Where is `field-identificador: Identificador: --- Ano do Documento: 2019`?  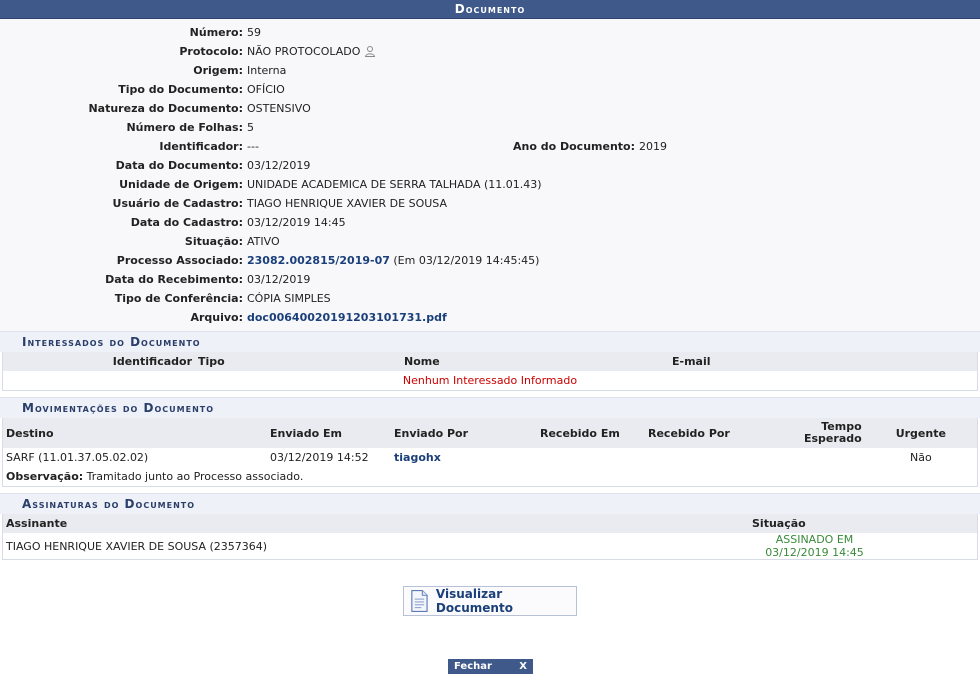 field-identificador: Identificador: --- Ano do Documento: 2019 is located at coordinates (490, 146).